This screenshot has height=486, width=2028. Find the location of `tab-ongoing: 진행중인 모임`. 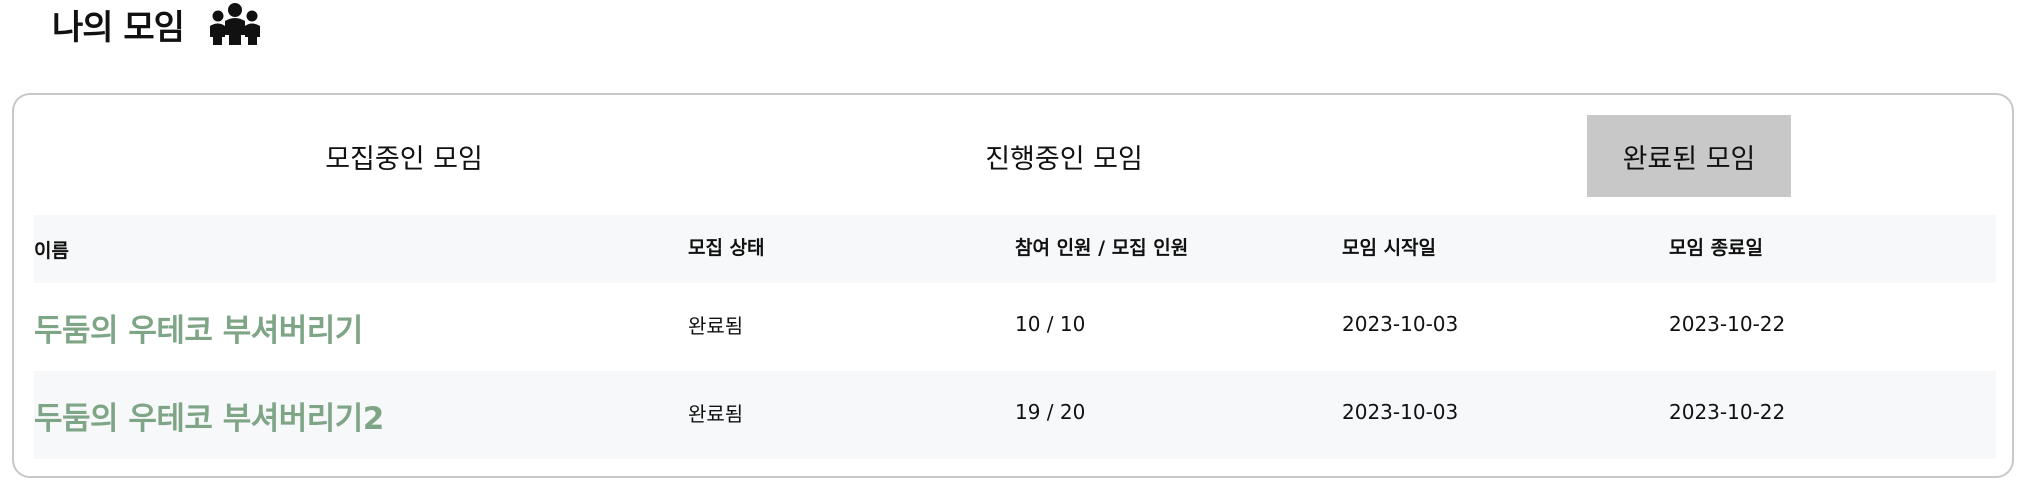

tab-ongoing: 진행중인 모임 is located at coordinates (1064, 156).